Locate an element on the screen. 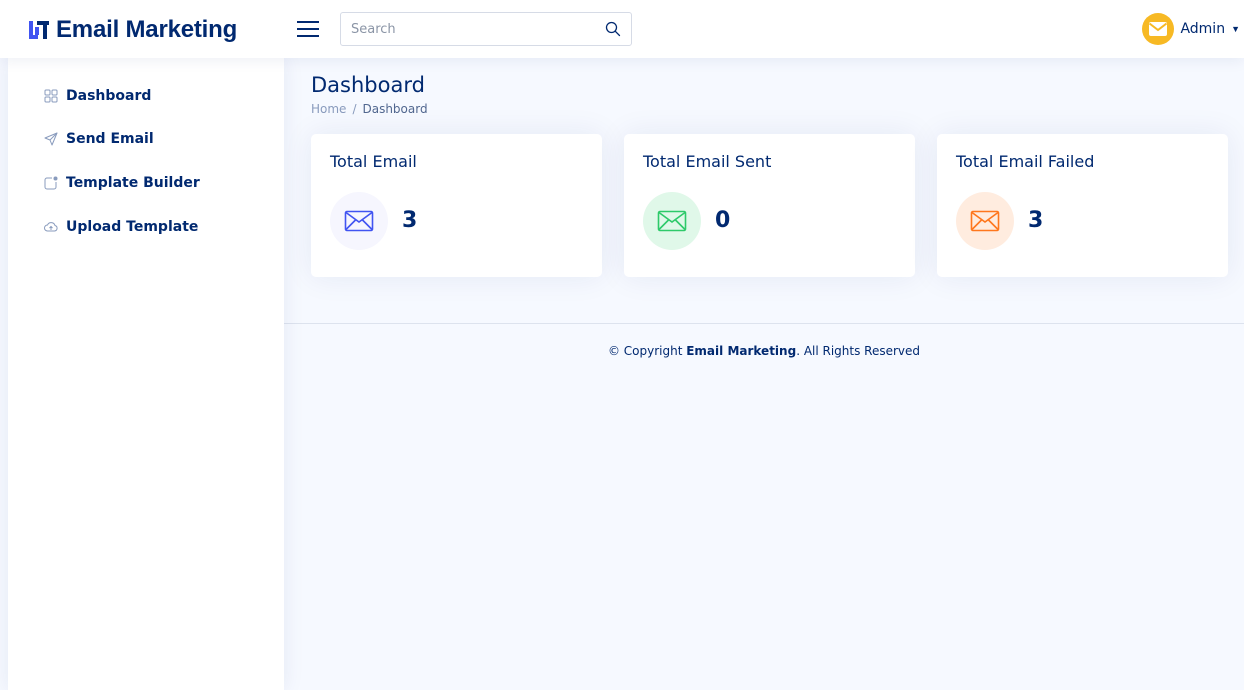 This screenshot has height=690, width=1244. sidebar-item-send-email: Send Email is located at coordinates (99, 139).